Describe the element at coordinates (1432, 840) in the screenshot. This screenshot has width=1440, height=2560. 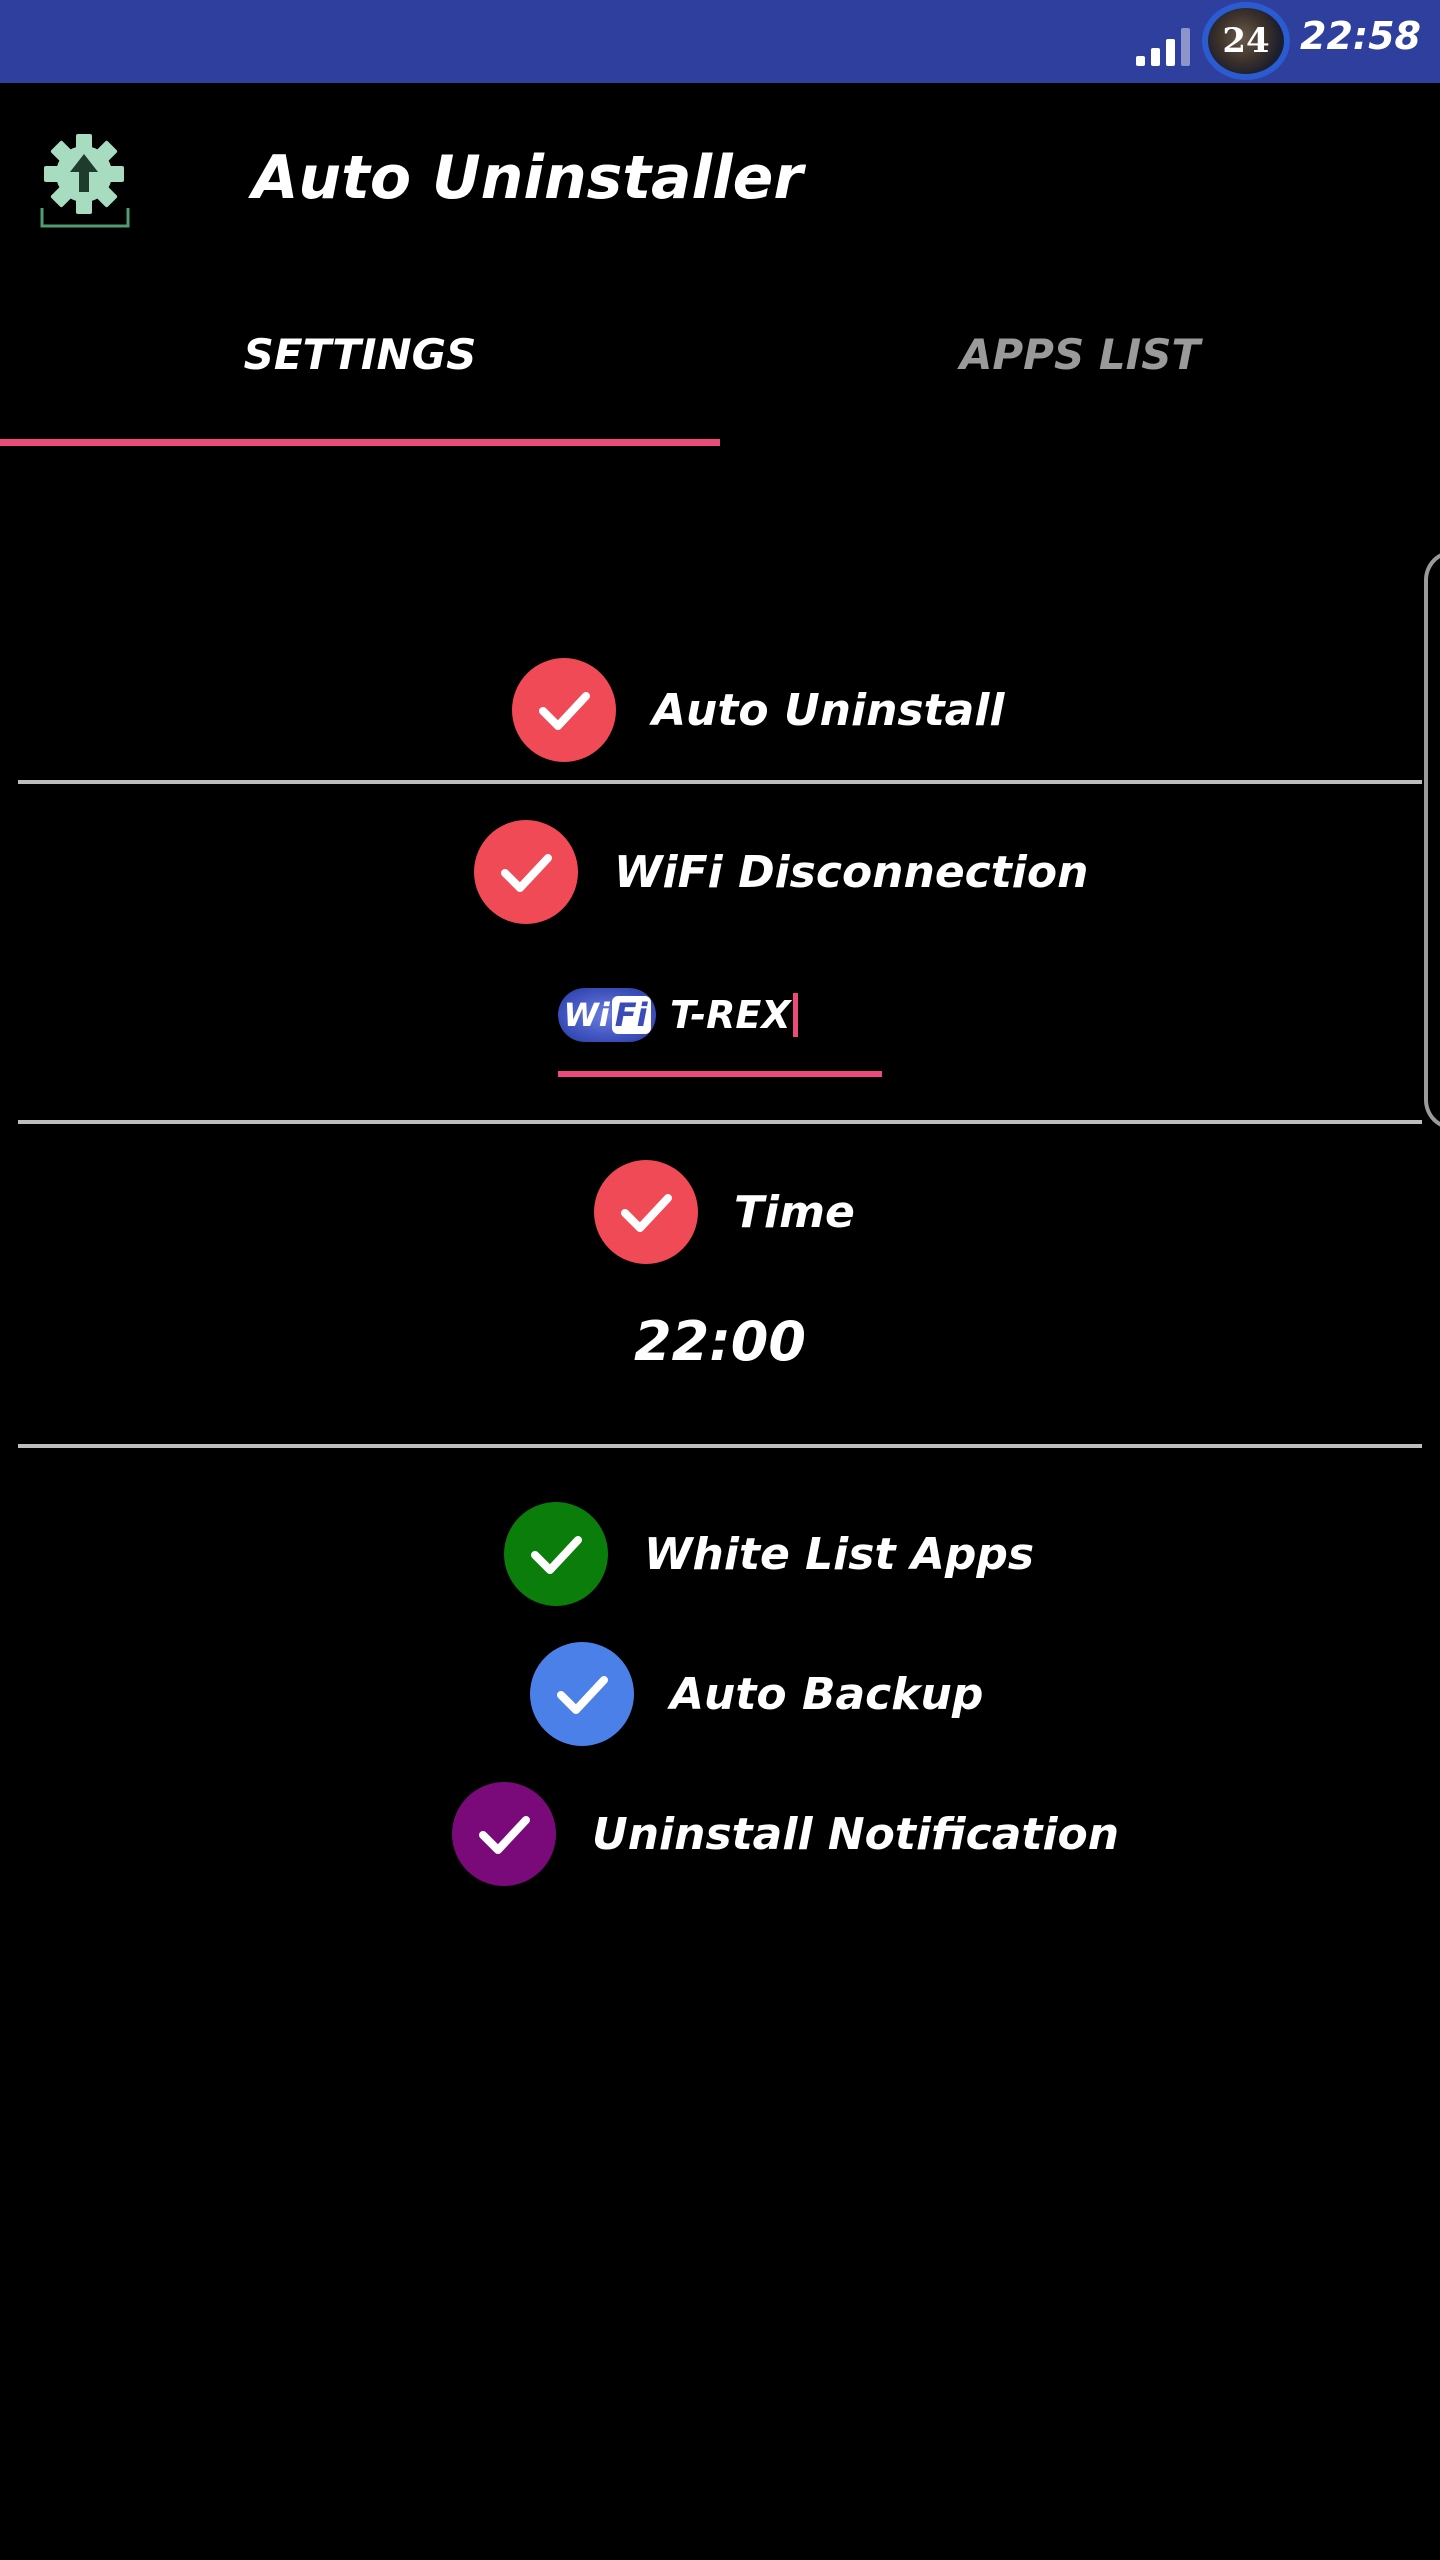
I see `edge-panel-handle` at that location.